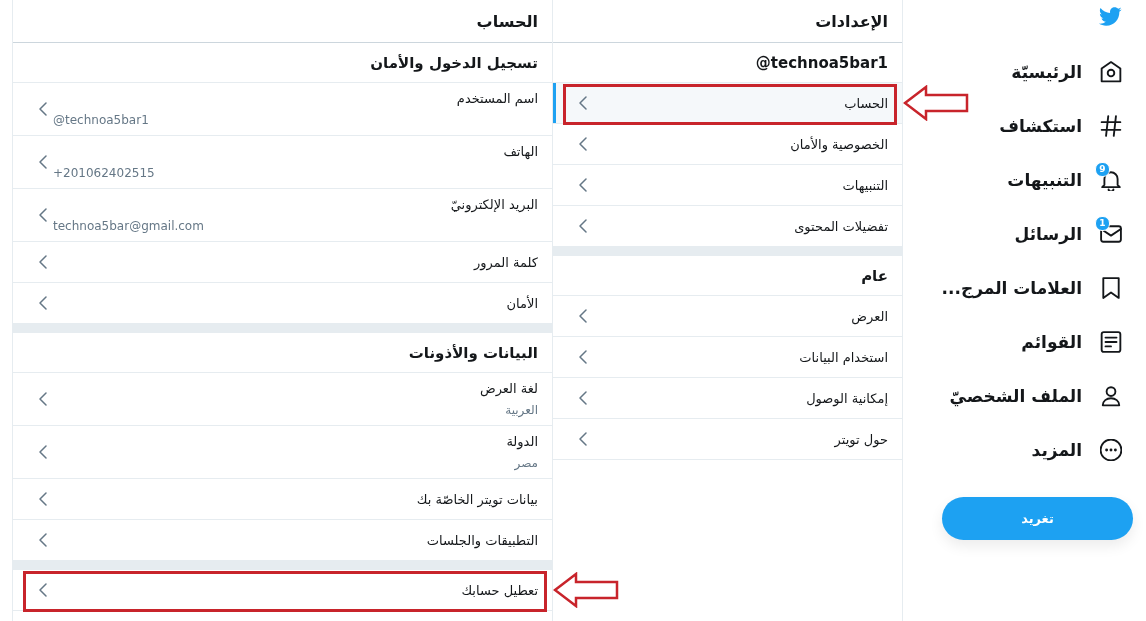  Describe the element at coordinates (508, 388) in the screenshot. I see `row-label: لغة العرض` at that location.